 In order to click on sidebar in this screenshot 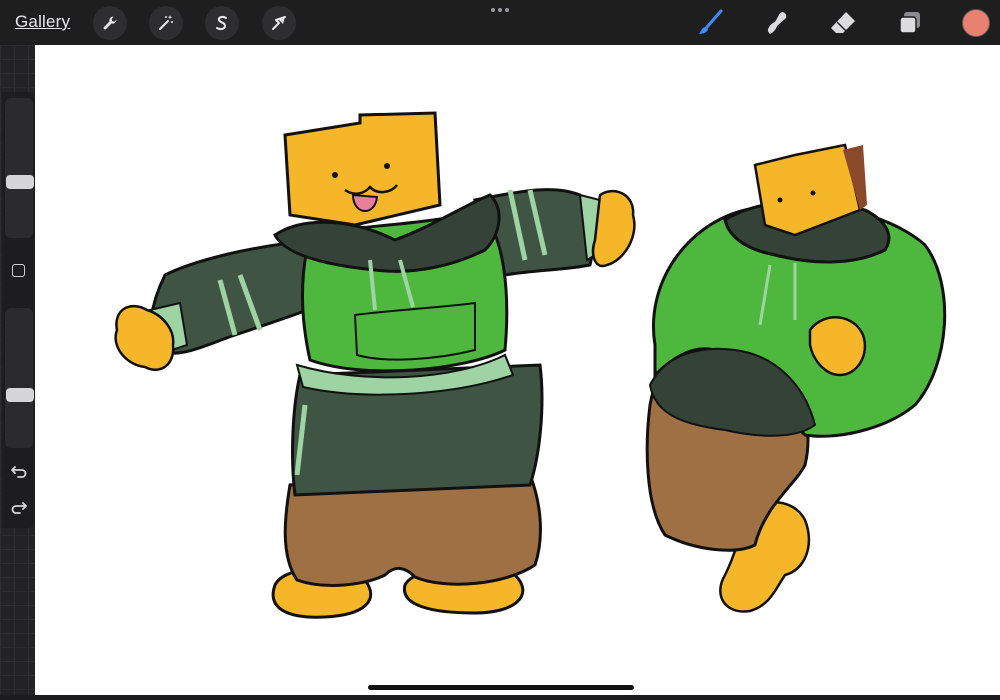, I will do `click(19, 310)`.